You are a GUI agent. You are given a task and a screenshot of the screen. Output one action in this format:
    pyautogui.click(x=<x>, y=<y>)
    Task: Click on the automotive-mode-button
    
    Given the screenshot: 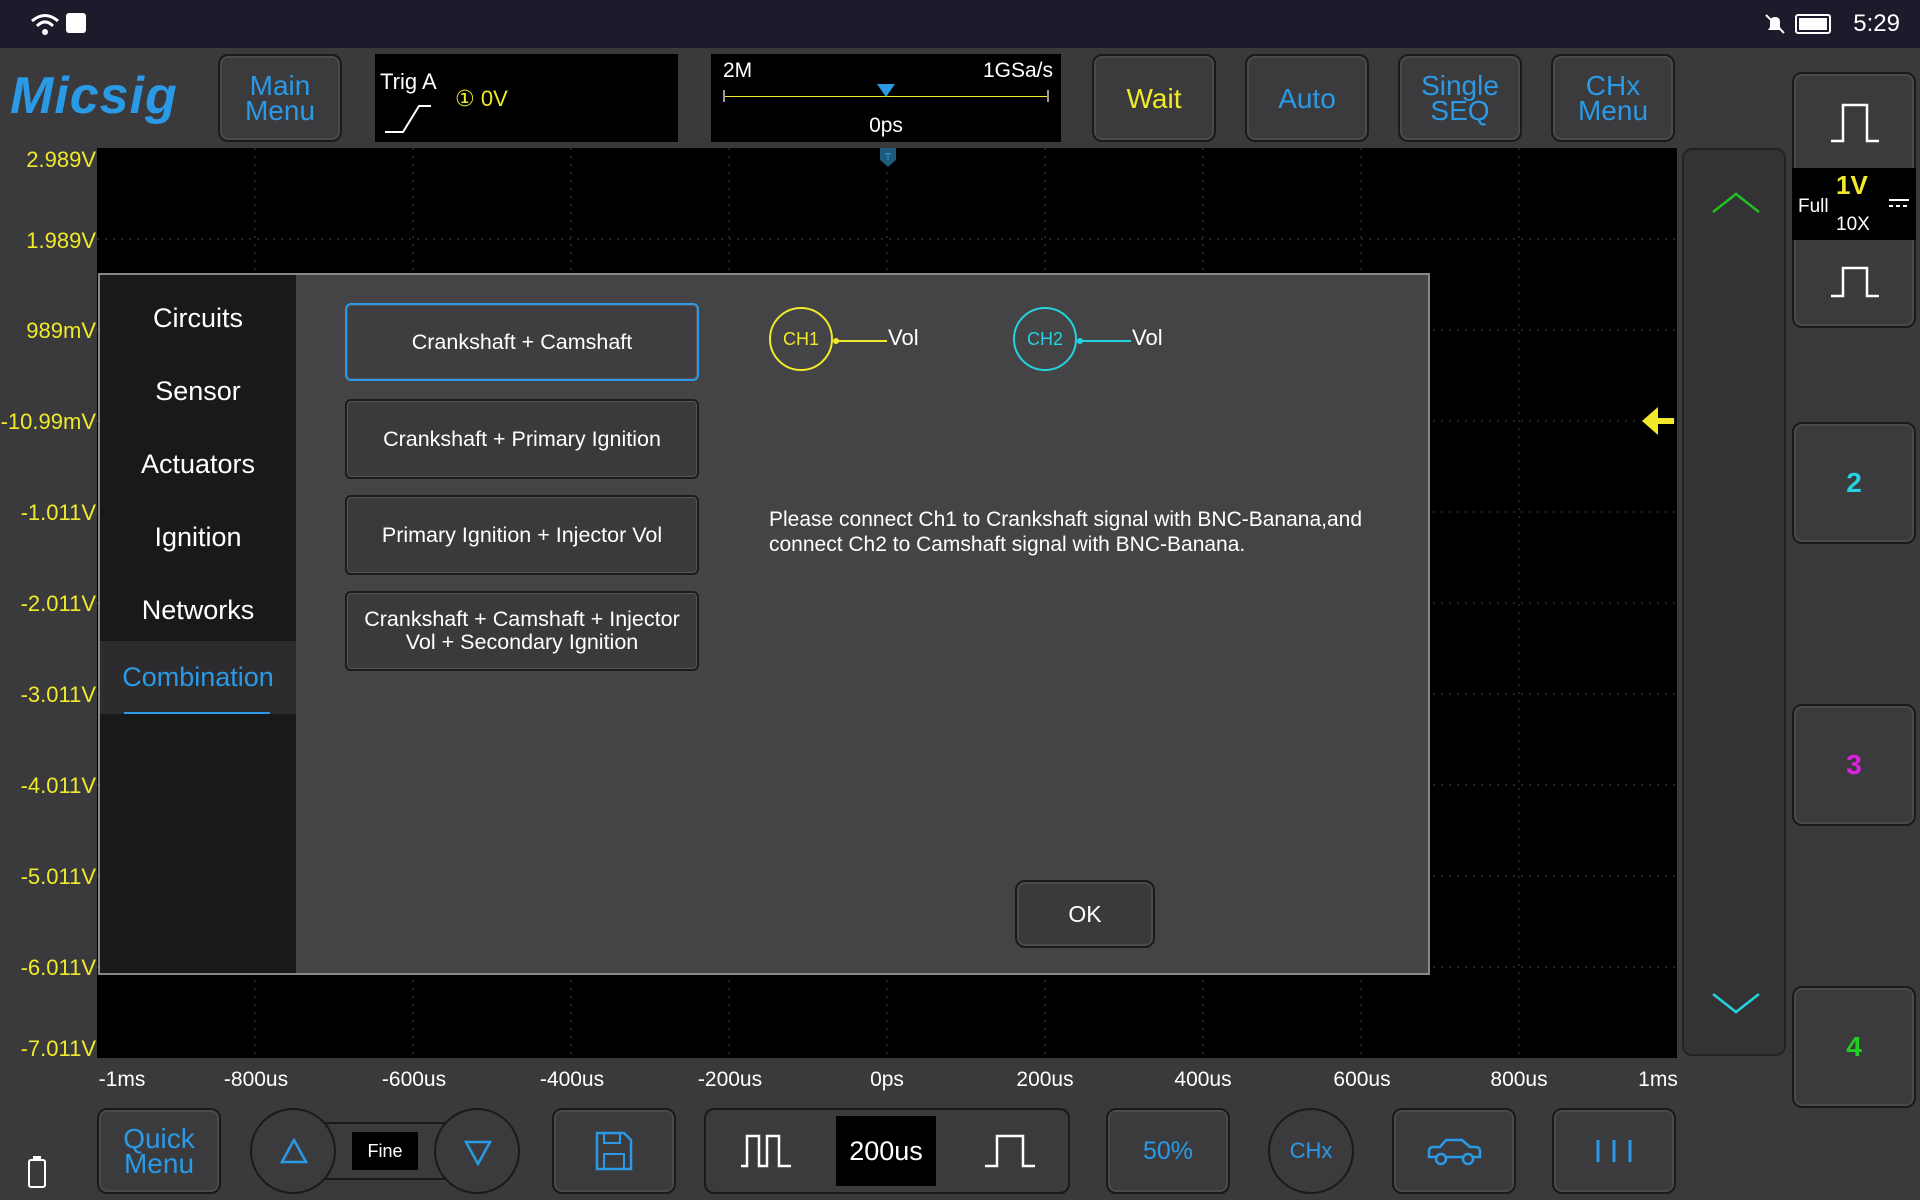 What is the action you would take?
    pyautogui.click(x=1454, y=1151)
    